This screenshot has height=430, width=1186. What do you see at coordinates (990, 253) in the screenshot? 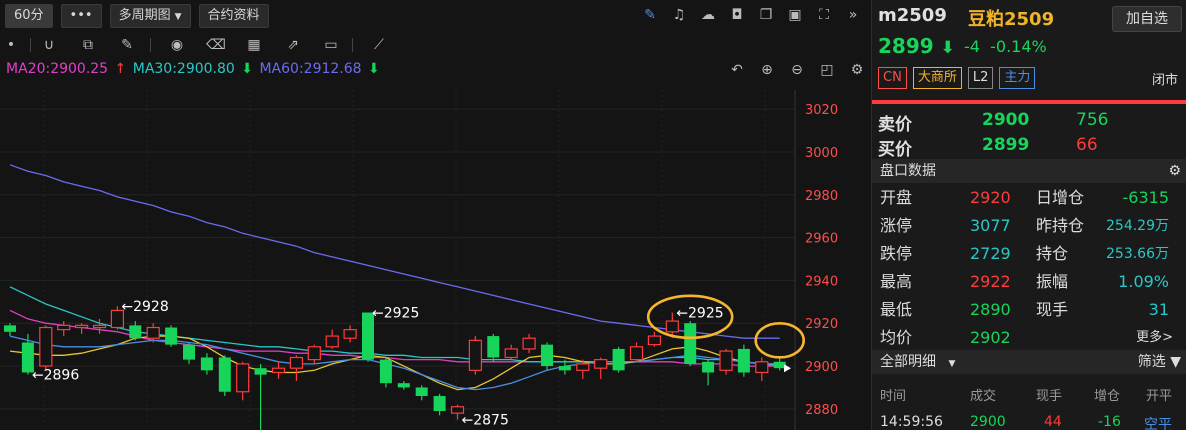
I see `quote-value: 2729` at bounding box center [990, 253].